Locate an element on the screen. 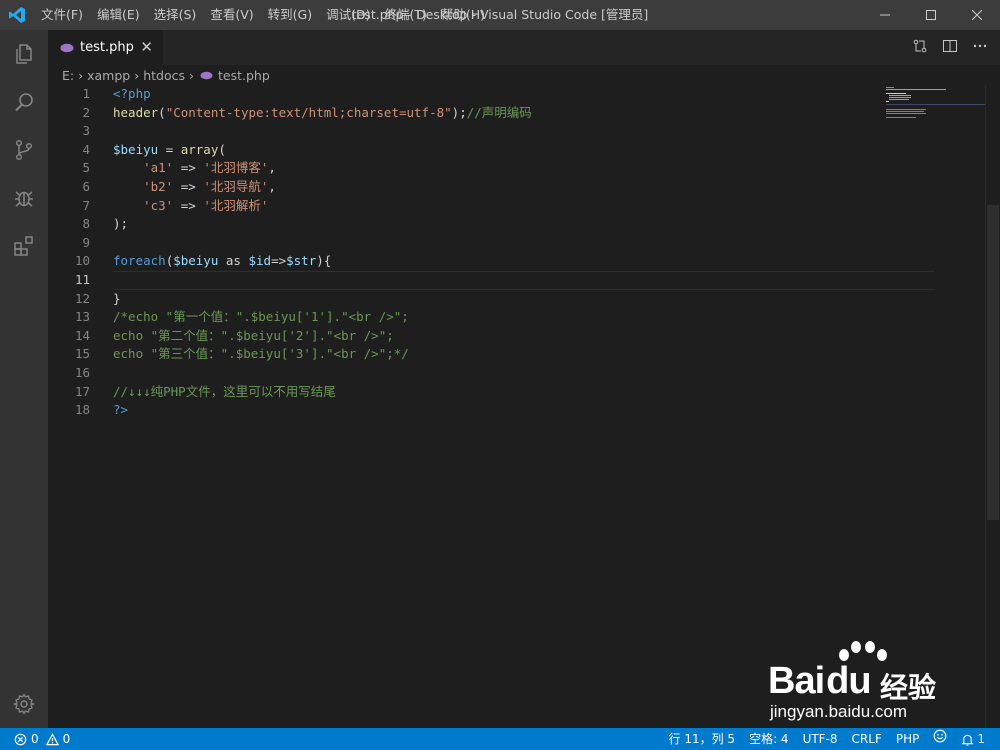  minimize-button is located at coordinates (885, 15).